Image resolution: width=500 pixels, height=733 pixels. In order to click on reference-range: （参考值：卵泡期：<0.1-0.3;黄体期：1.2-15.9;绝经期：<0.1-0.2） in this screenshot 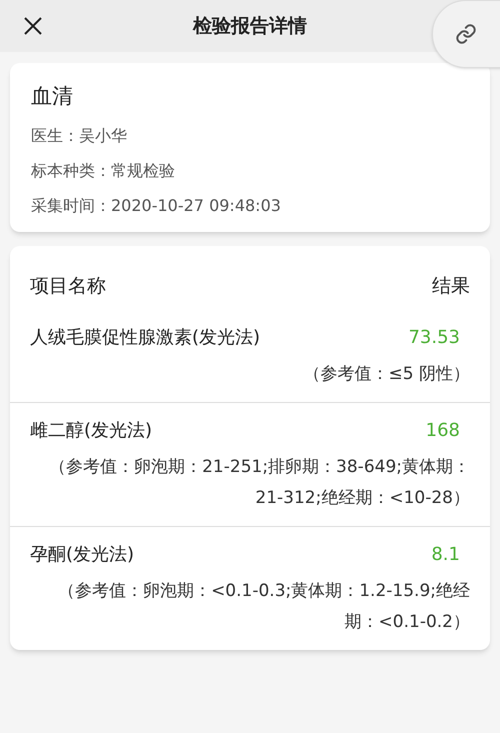, I will do `click(263, 607)`.